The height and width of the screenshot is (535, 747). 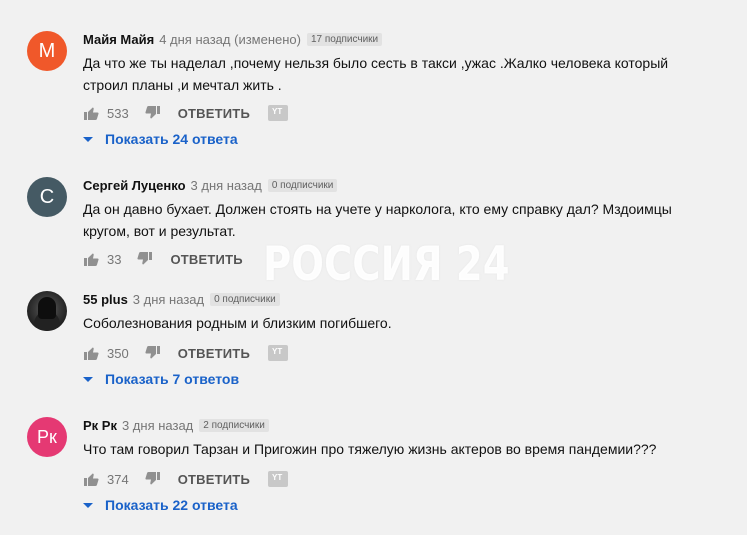 I want to click on comment-actions: 33 ОТВЕТИТЬ, so click(x=163, y=259).